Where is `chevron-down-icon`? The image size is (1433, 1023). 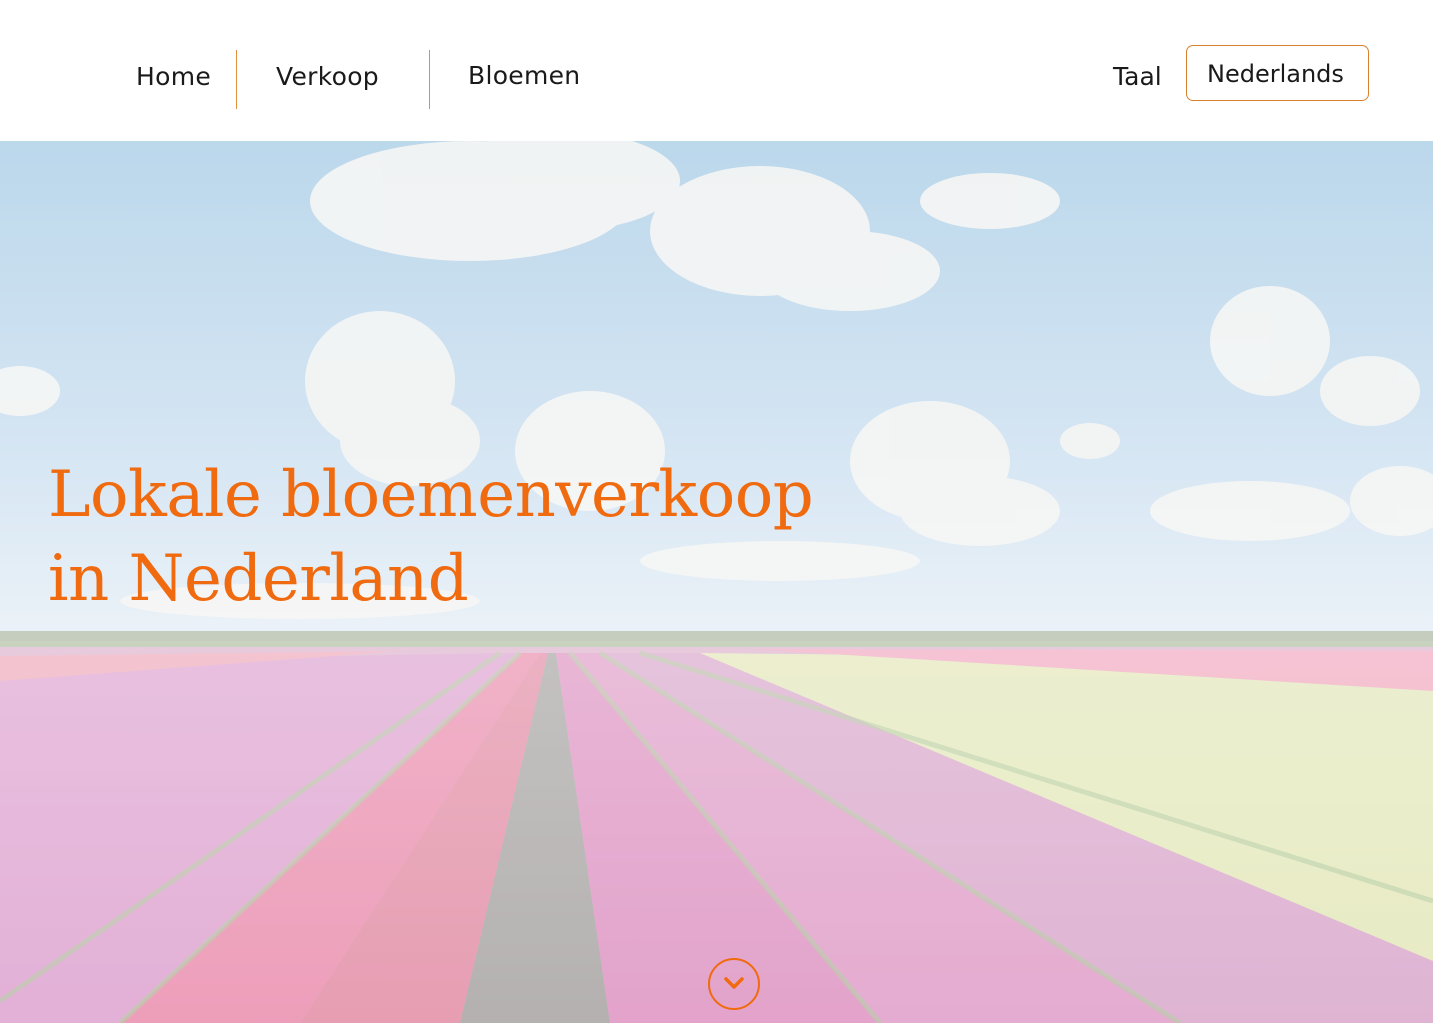
chevron-down-icon is located at coordinates (734, 983).